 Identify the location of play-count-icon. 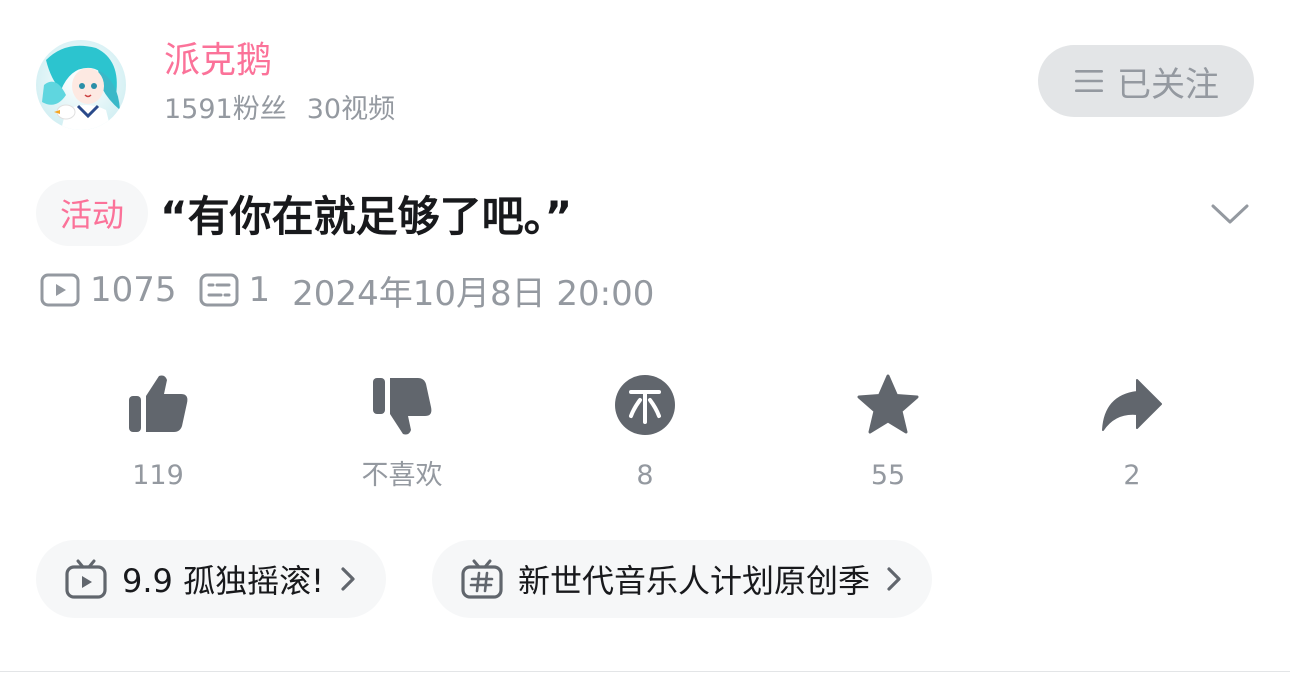
(60, 290).